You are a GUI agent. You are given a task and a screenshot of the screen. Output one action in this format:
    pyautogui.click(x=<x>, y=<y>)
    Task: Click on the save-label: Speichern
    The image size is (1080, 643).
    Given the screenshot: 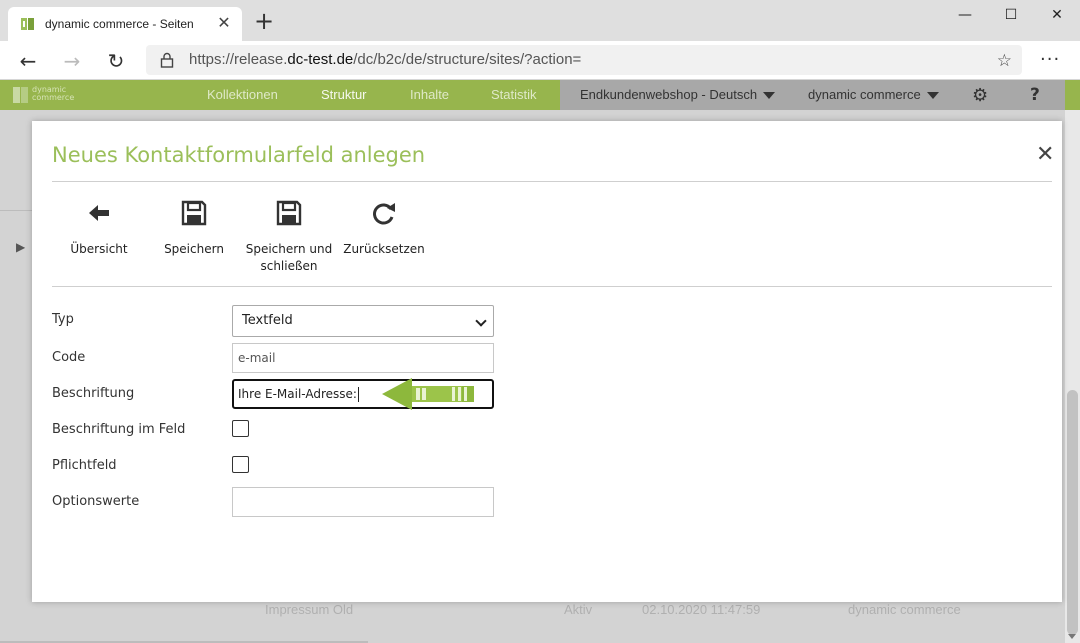 What is the action you would take?
    pyautogui.click(x=194, y=249)
    